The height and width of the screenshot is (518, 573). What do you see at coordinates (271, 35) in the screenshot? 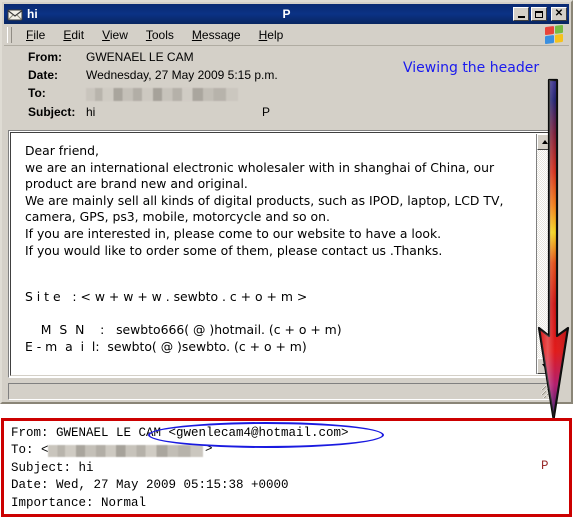
I see `menu-item-help: Help` at bounding box center [271, 35].